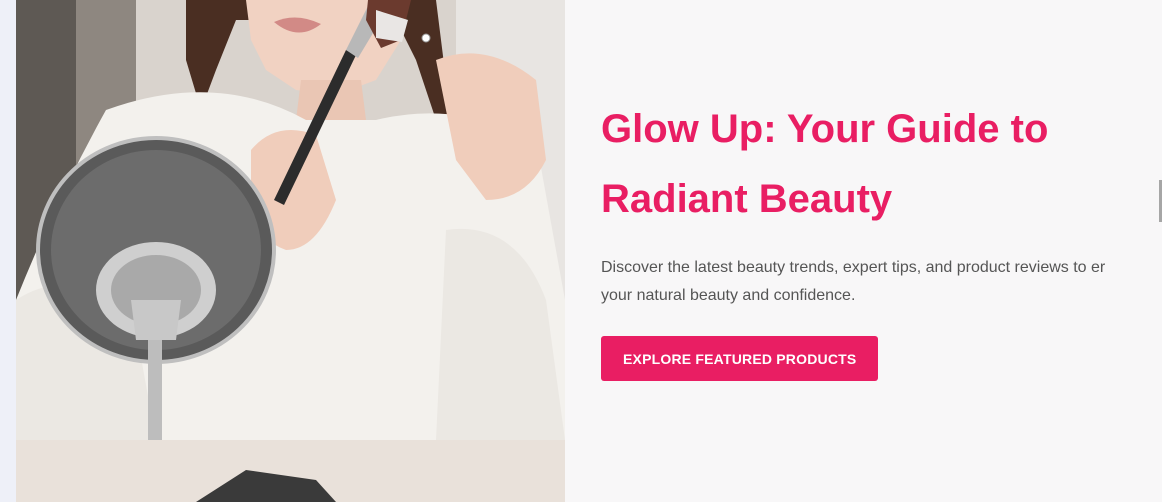 This screenshot has height=502, width=1162. I want to click on hero-title: Glow Up: Your Guide to Radiant Beauty, so click(861, 164).